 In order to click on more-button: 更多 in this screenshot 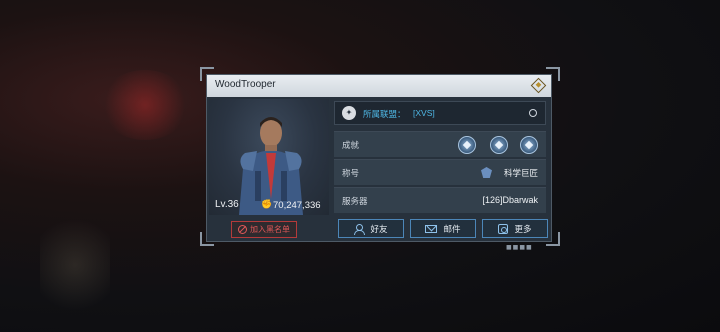, I will do `click(515, 228)`.